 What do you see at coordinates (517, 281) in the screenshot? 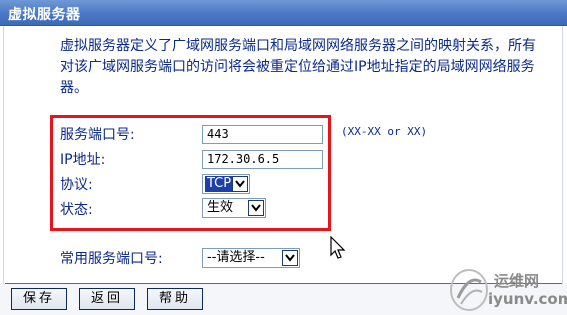
I see `watermark-text-cn: 运维网` at bounding box center [517, 281].